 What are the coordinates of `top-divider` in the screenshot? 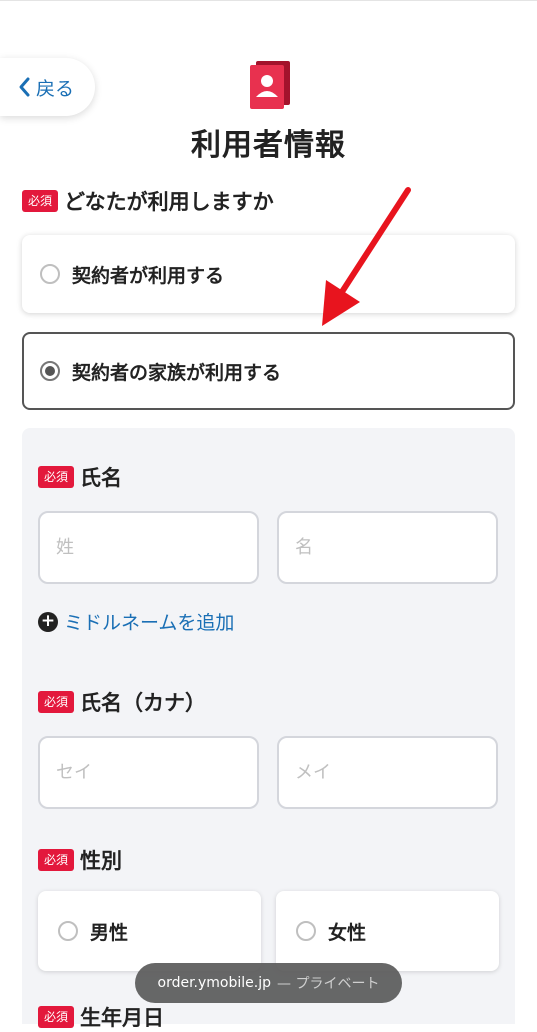 It's located at (268, 0).